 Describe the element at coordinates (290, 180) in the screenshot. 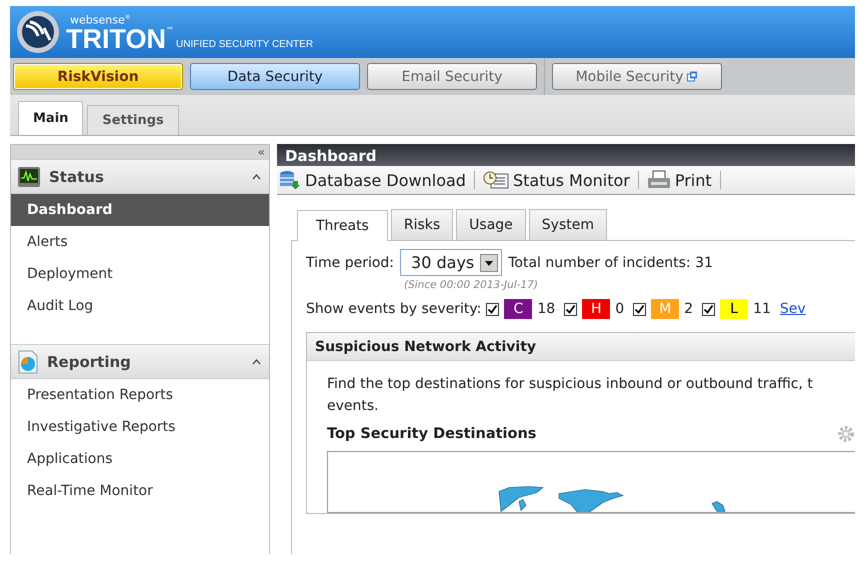

I see `database-icon` at that location.